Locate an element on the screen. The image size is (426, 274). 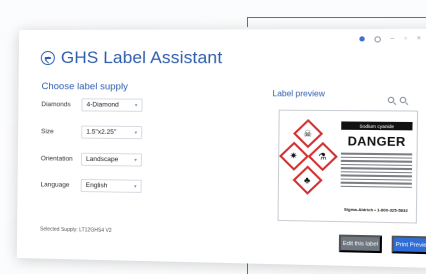
language-value: English is located at coordinates (96, 186).